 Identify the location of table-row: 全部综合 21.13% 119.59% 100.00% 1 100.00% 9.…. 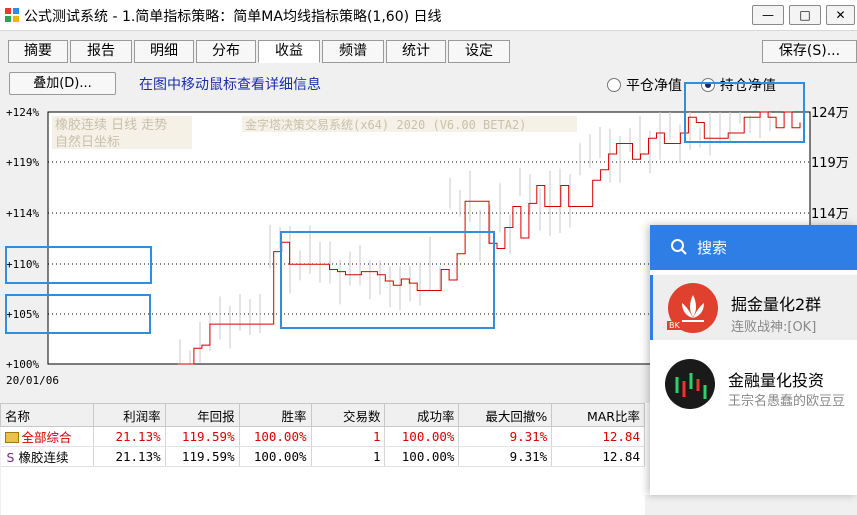
(323, 437).